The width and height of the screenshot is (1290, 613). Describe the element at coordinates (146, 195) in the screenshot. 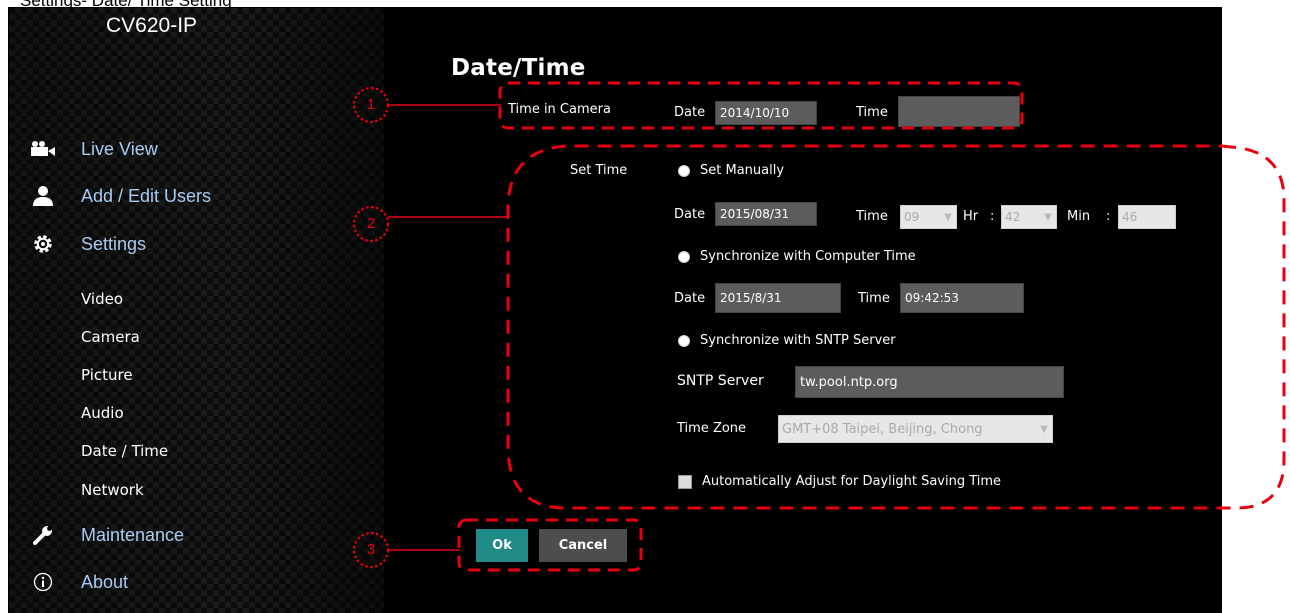

I see `sidebar-item-label: Add / Edit Users` at that location.